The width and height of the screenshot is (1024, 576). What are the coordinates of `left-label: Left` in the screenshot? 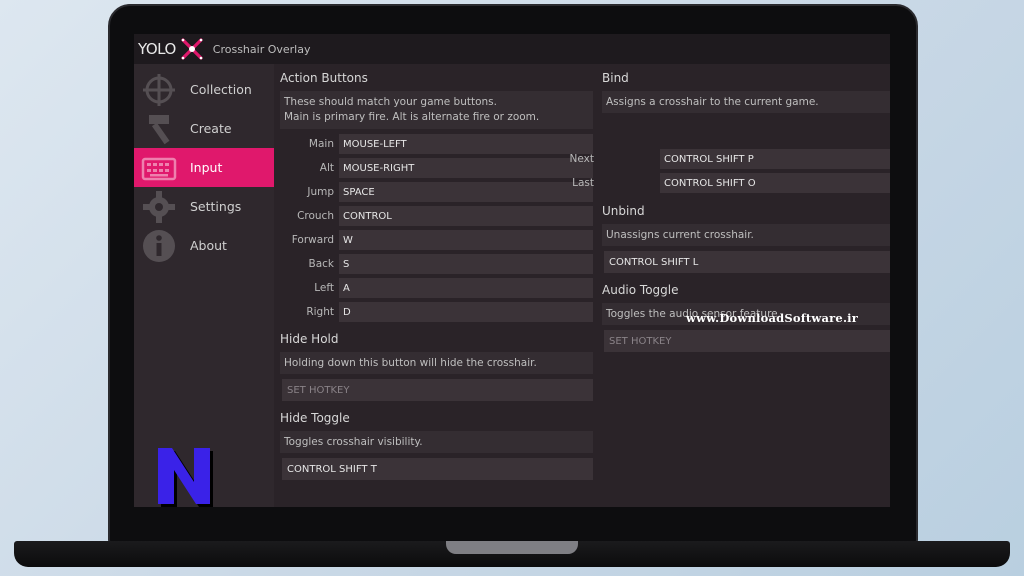 It's located at (324, 288).